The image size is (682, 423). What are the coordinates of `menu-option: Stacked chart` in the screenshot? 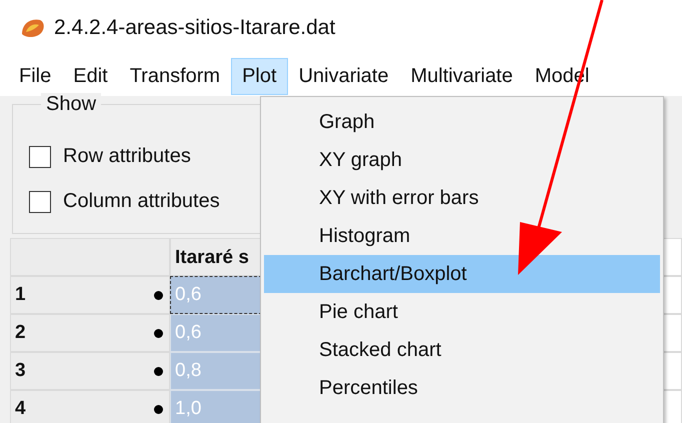 It's located at (462, 350).